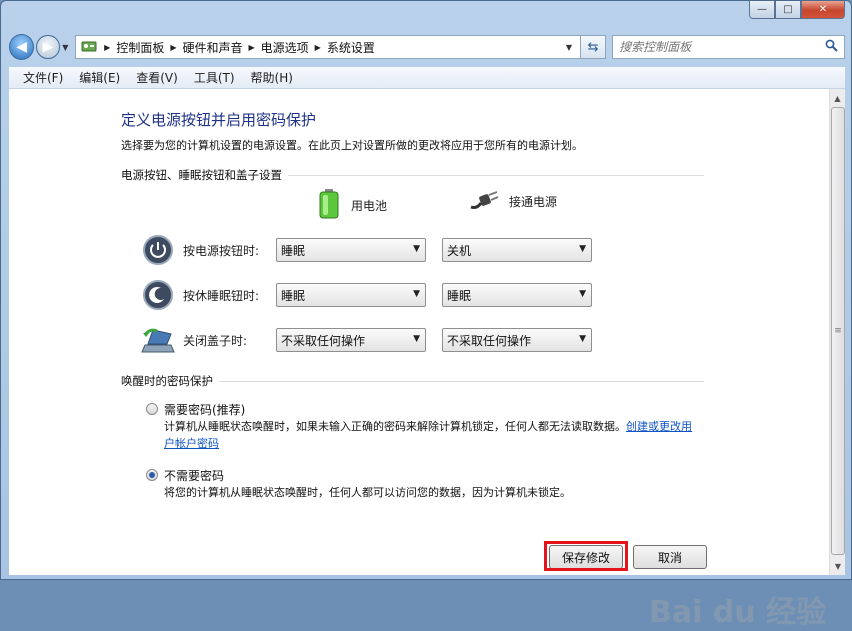 Image resolution: width=852 pixels, height=631 pixels. What do you see at coordinates (221, 250) in the screenshot?
I see `setting-label: 按电源按钮时:` at bounding box center [221, 250].